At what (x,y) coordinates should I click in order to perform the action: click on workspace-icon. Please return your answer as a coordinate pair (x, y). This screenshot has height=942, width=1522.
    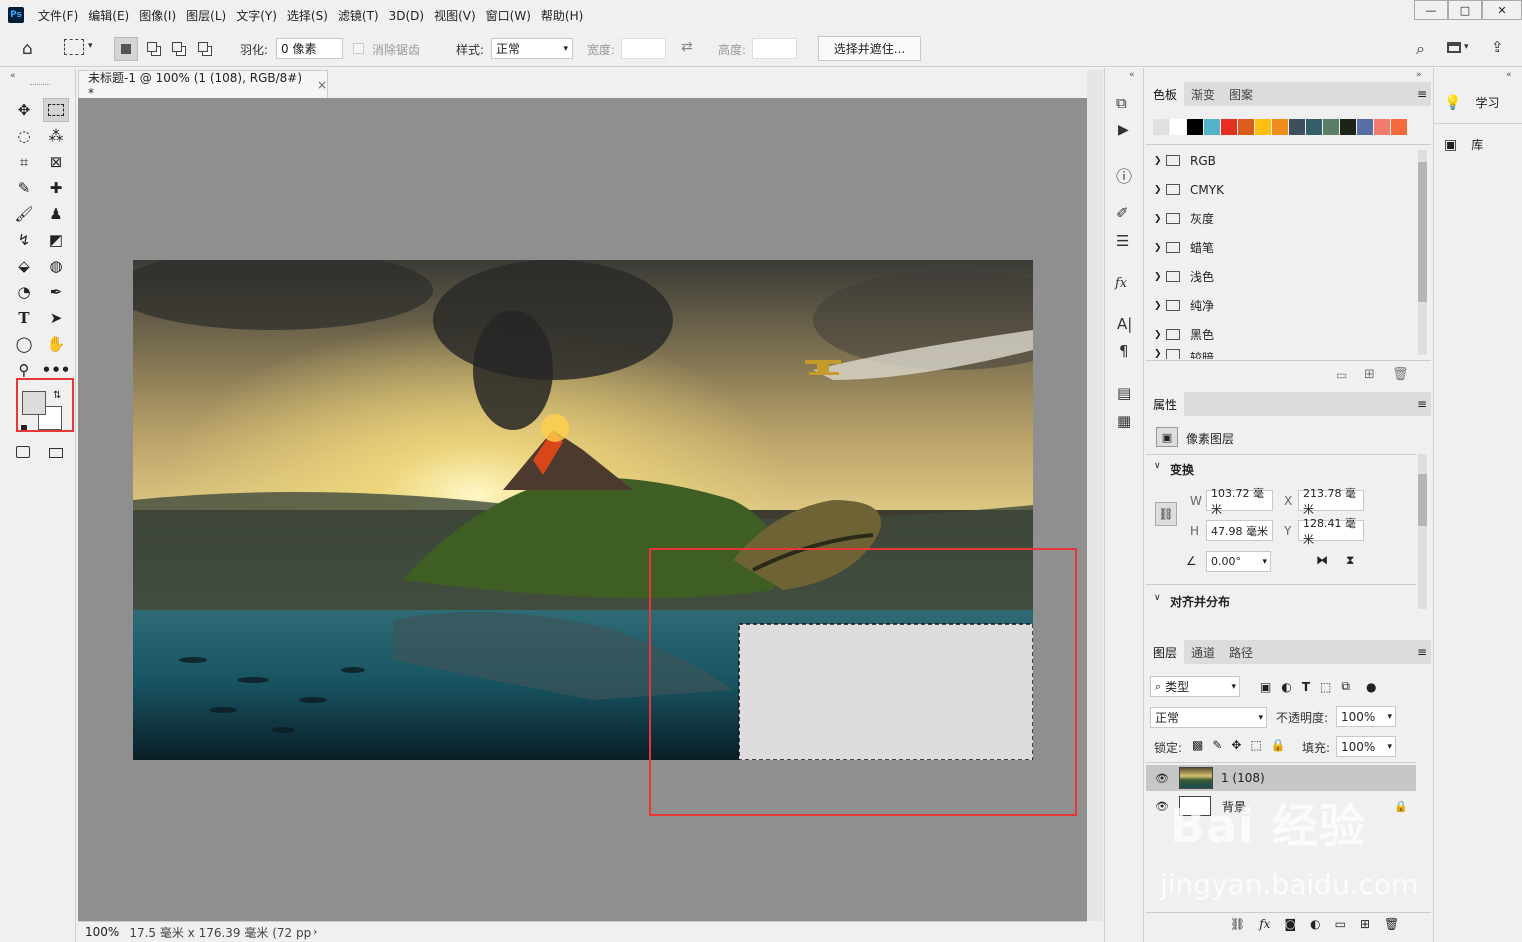
    Looking at the image, I should click on (1454, 47).